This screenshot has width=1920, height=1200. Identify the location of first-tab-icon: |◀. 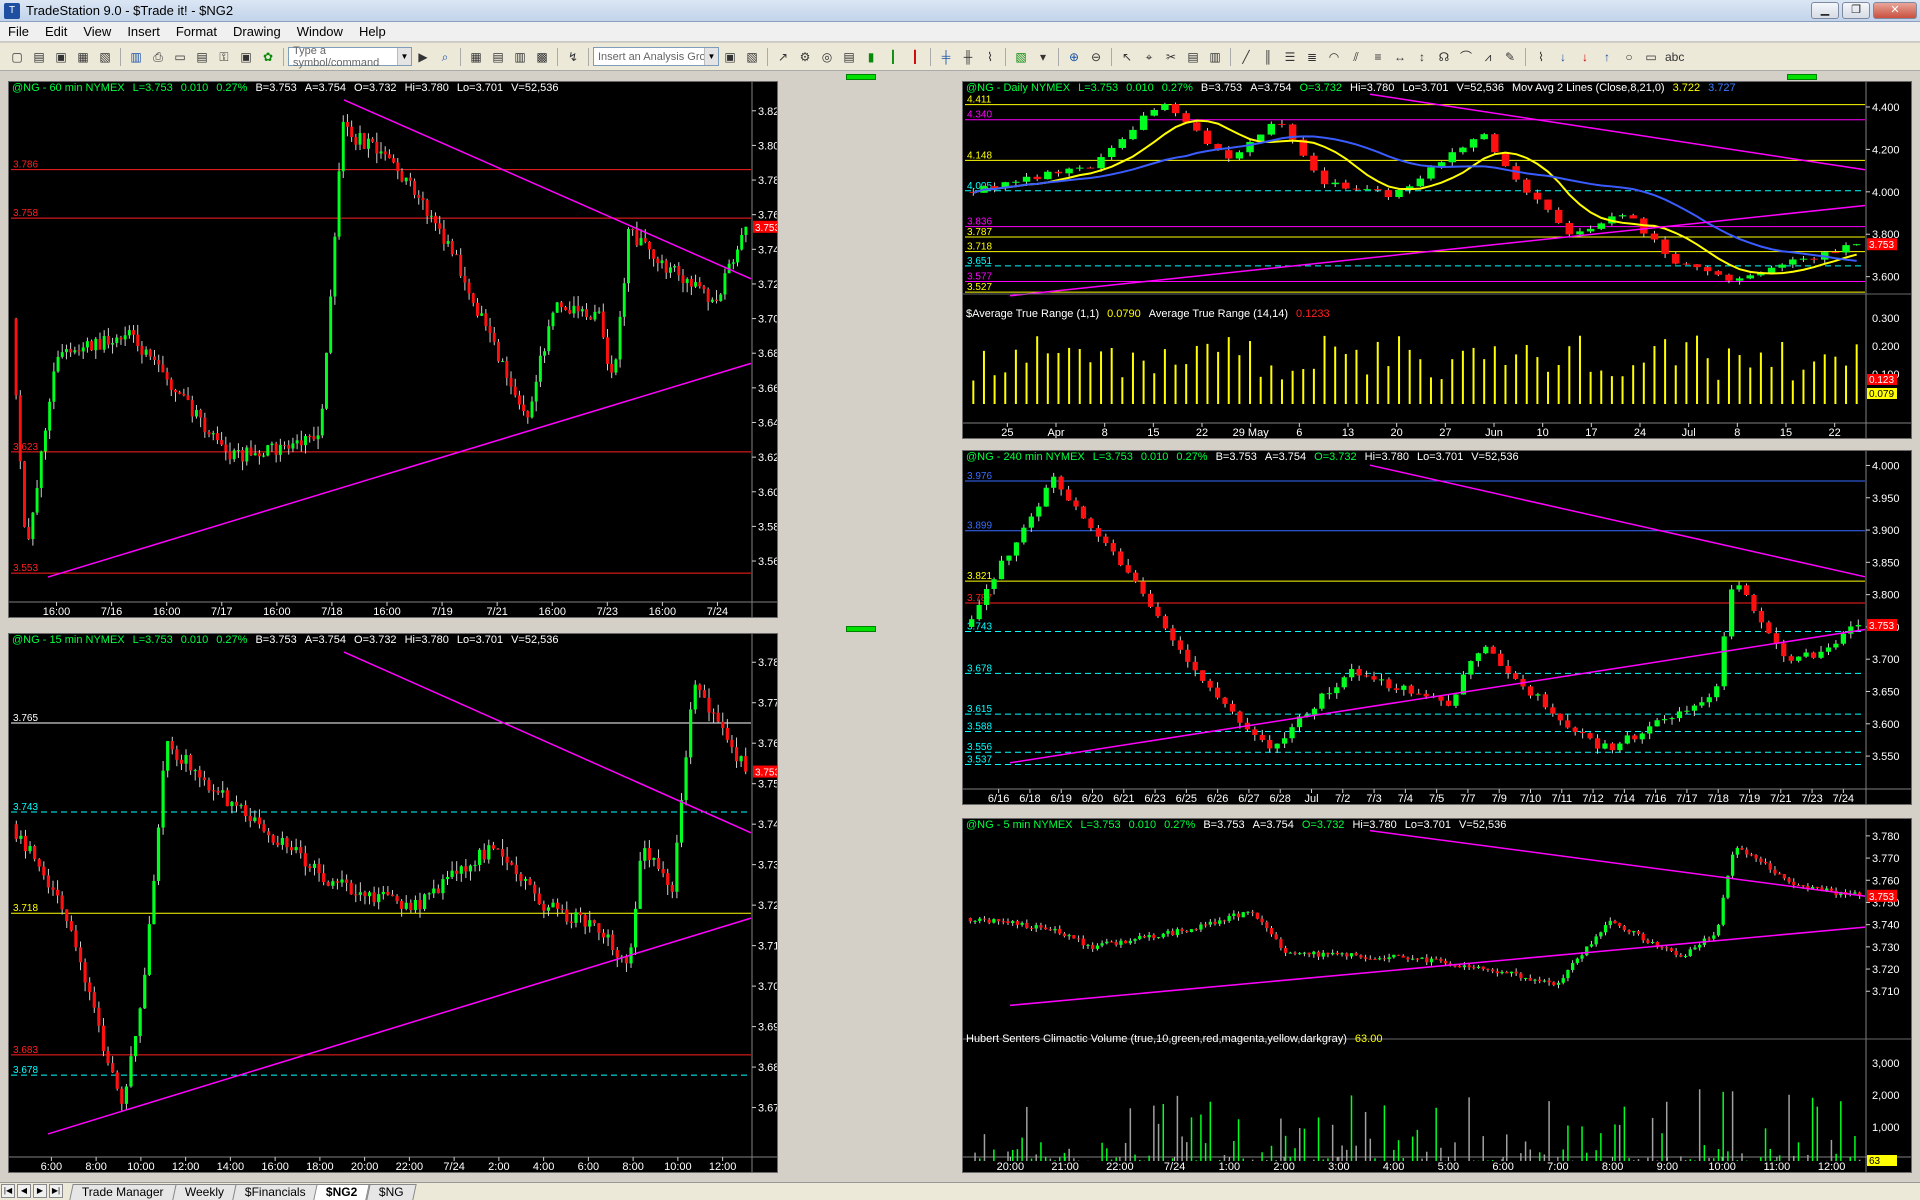
(8, 1191).